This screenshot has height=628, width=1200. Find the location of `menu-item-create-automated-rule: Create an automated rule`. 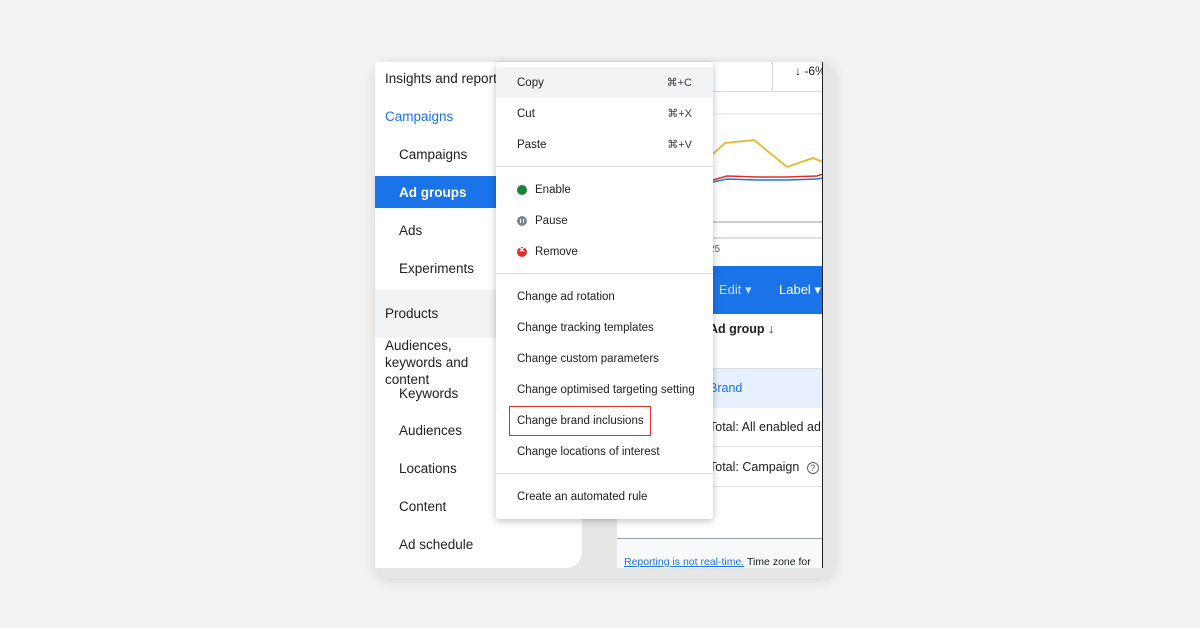

menu-item-create-automated-rule: Create an automated rule is located at coordinates (604, 496).